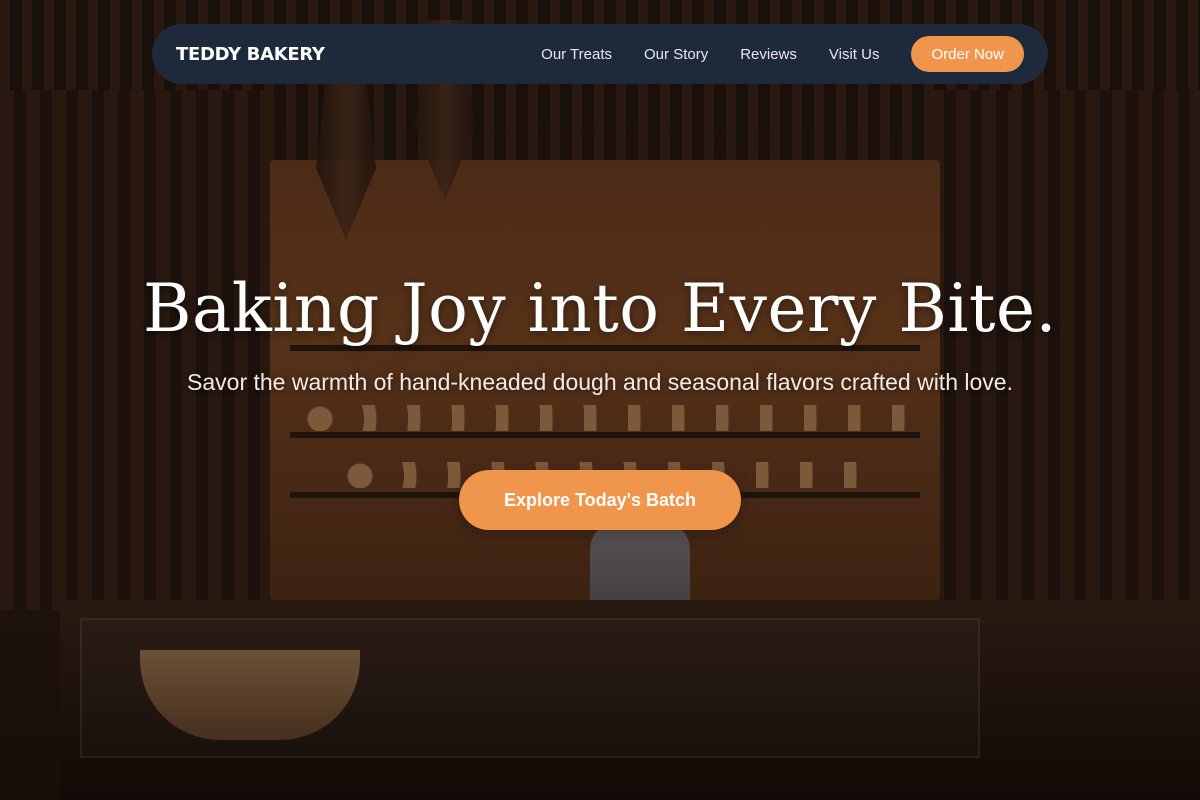 This screenshot has height=800, width=1200. Describe the element at coordinates (600, 500) in the screenshot. I see `explore-batch-button: Explore Today's Batch` at that location.